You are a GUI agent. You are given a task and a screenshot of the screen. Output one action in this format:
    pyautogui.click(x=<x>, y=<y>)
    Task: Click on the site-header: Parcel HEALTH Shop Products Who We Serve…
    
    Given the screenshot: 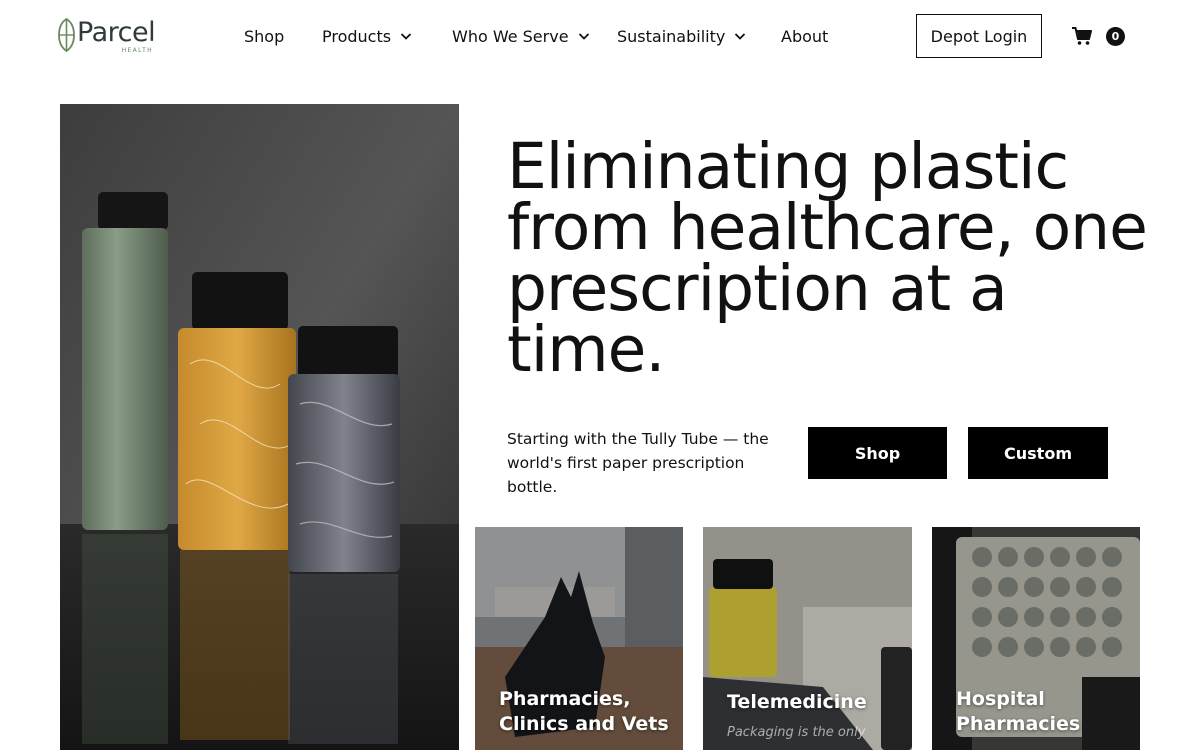 What is the action you would take?
    pyautogui.click(x=600, y=36)
    